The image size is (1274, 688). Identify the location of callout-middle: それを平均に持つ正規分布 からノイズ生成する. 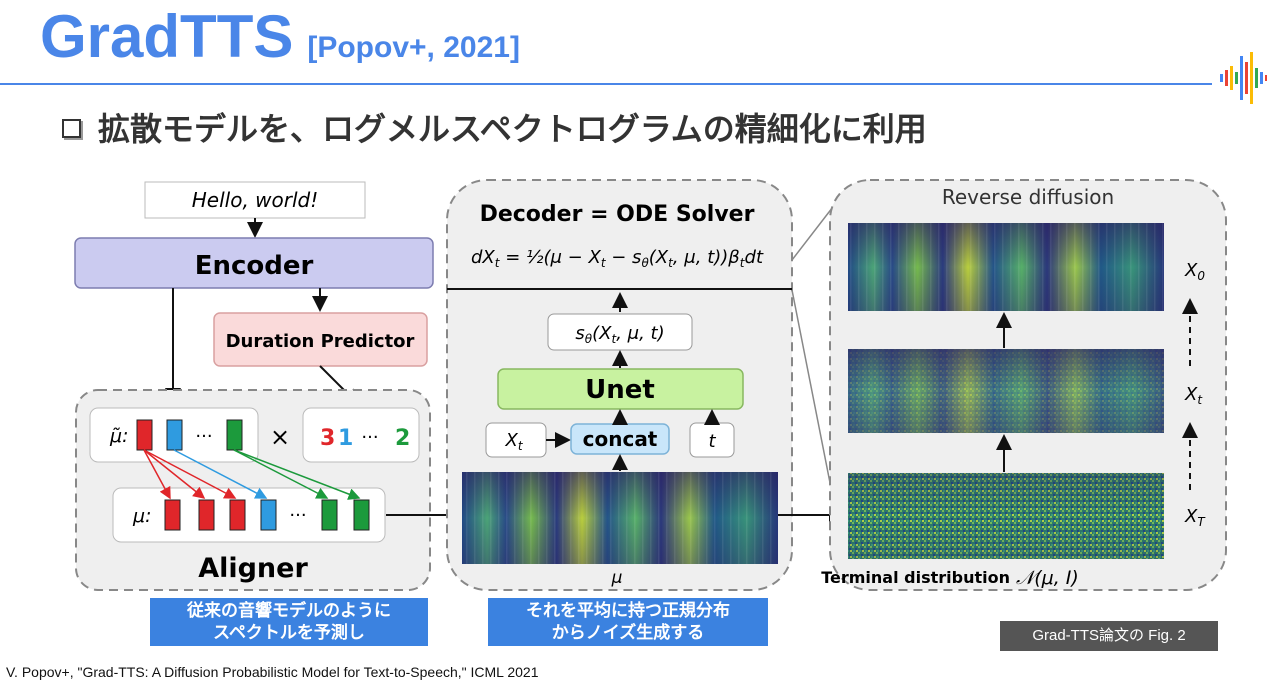
(628, 622).